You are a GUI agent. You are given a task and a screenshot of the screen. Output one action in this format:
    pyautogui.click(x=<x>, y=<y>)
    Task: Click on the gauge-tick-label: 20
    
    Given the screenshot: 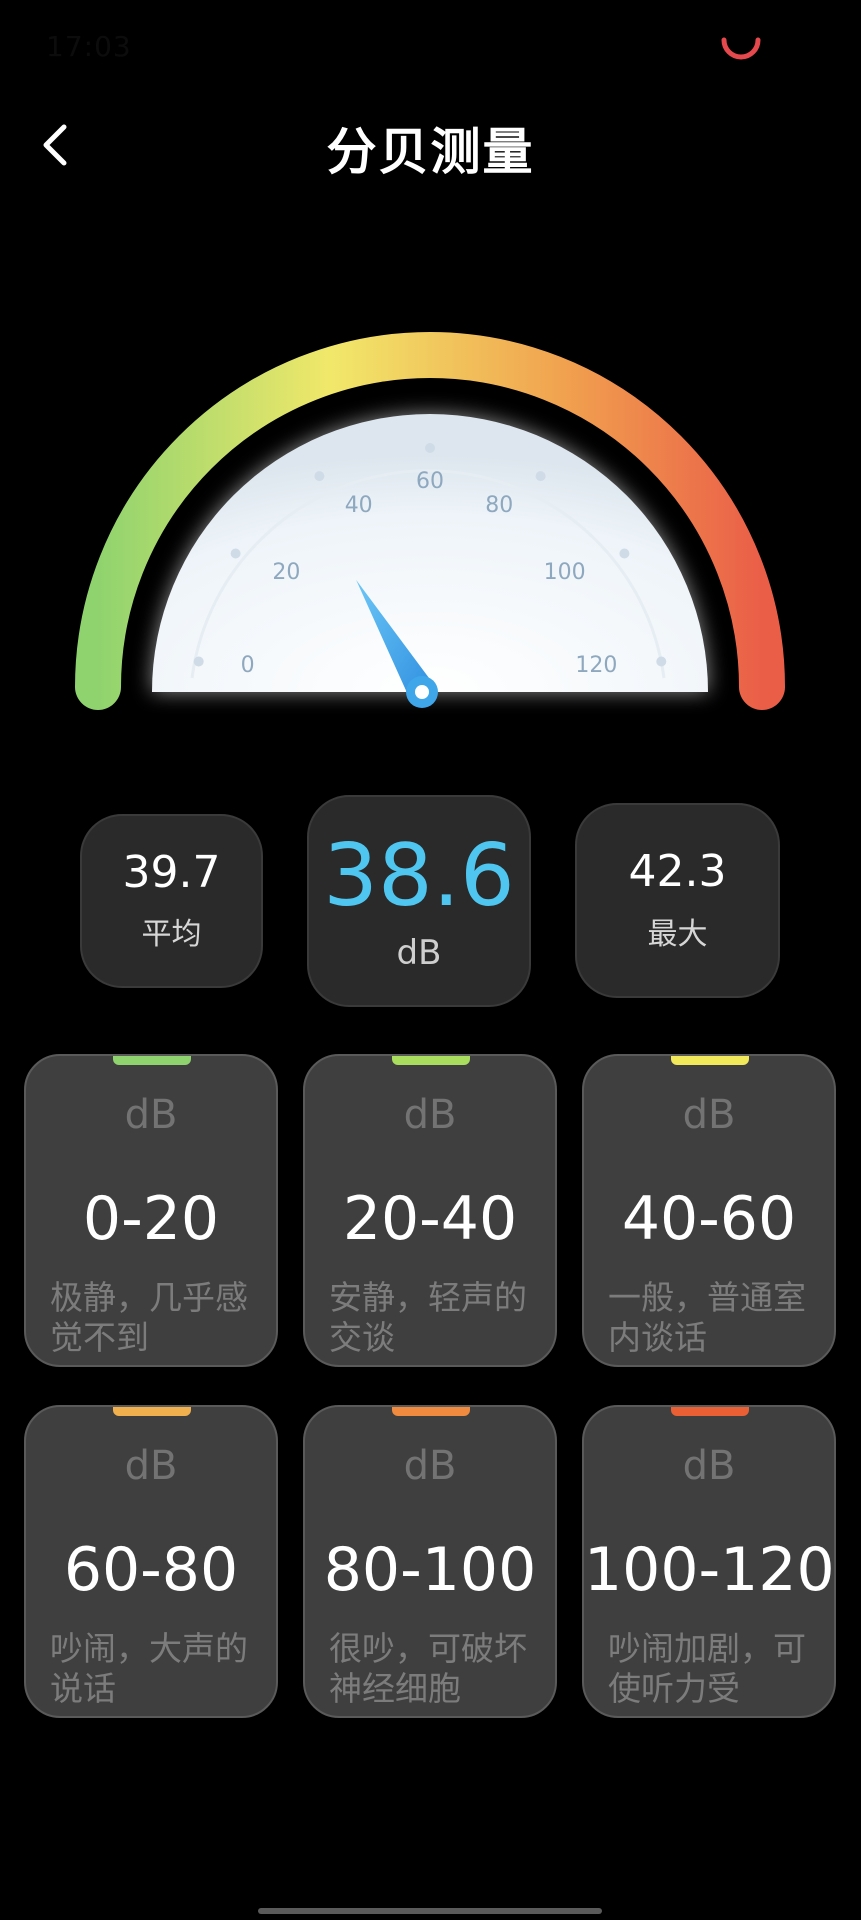 What is the action you would take?
    pyautogui.click(x=286, y=572)
    